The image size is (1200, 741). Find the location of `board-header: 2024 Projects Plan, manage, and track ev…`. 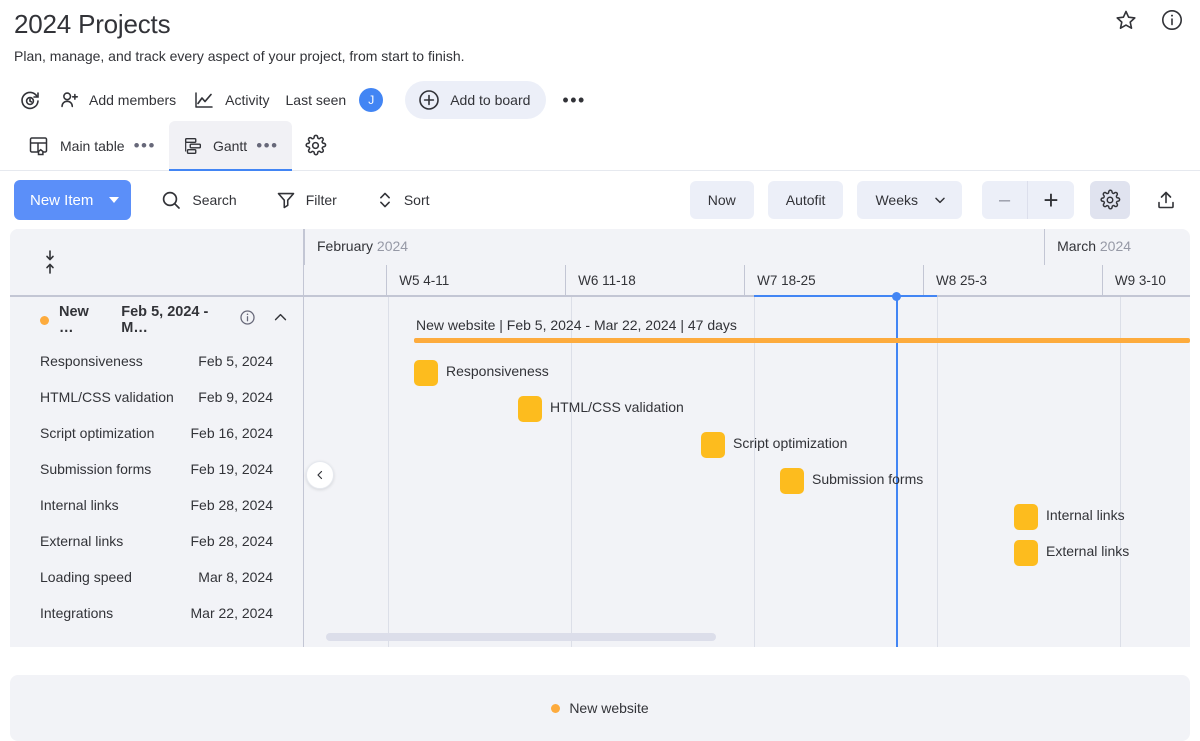

board-header: 2024 Projects Plan, manage, and track ev… is located at coordinates (600, 32).